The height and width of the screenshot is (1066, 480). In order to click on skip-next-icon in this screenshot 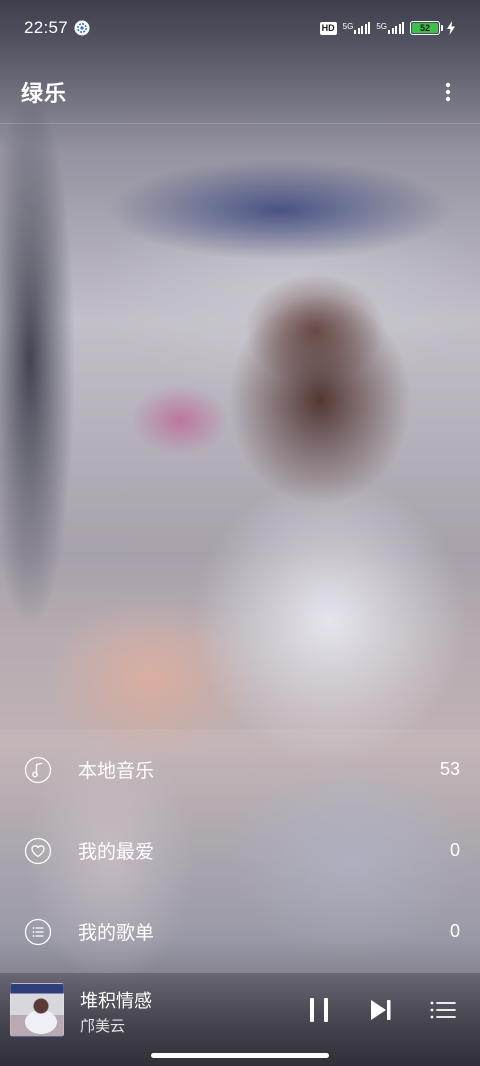, I will do `click(381, 1010)`.